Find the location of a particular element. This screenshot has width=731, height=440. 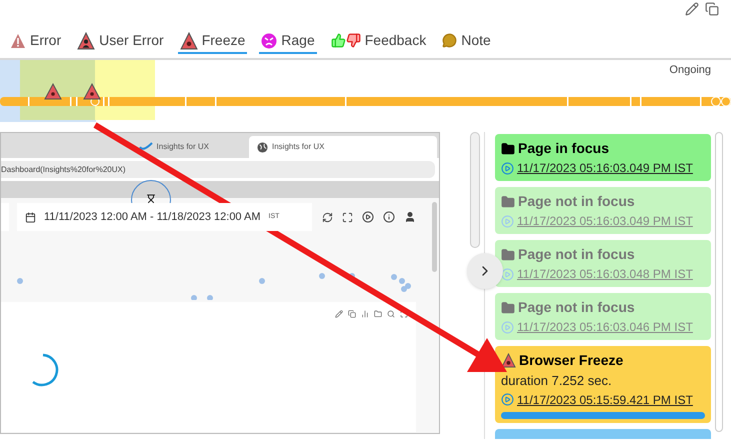

play-icon is located at coordinates (368, 217).